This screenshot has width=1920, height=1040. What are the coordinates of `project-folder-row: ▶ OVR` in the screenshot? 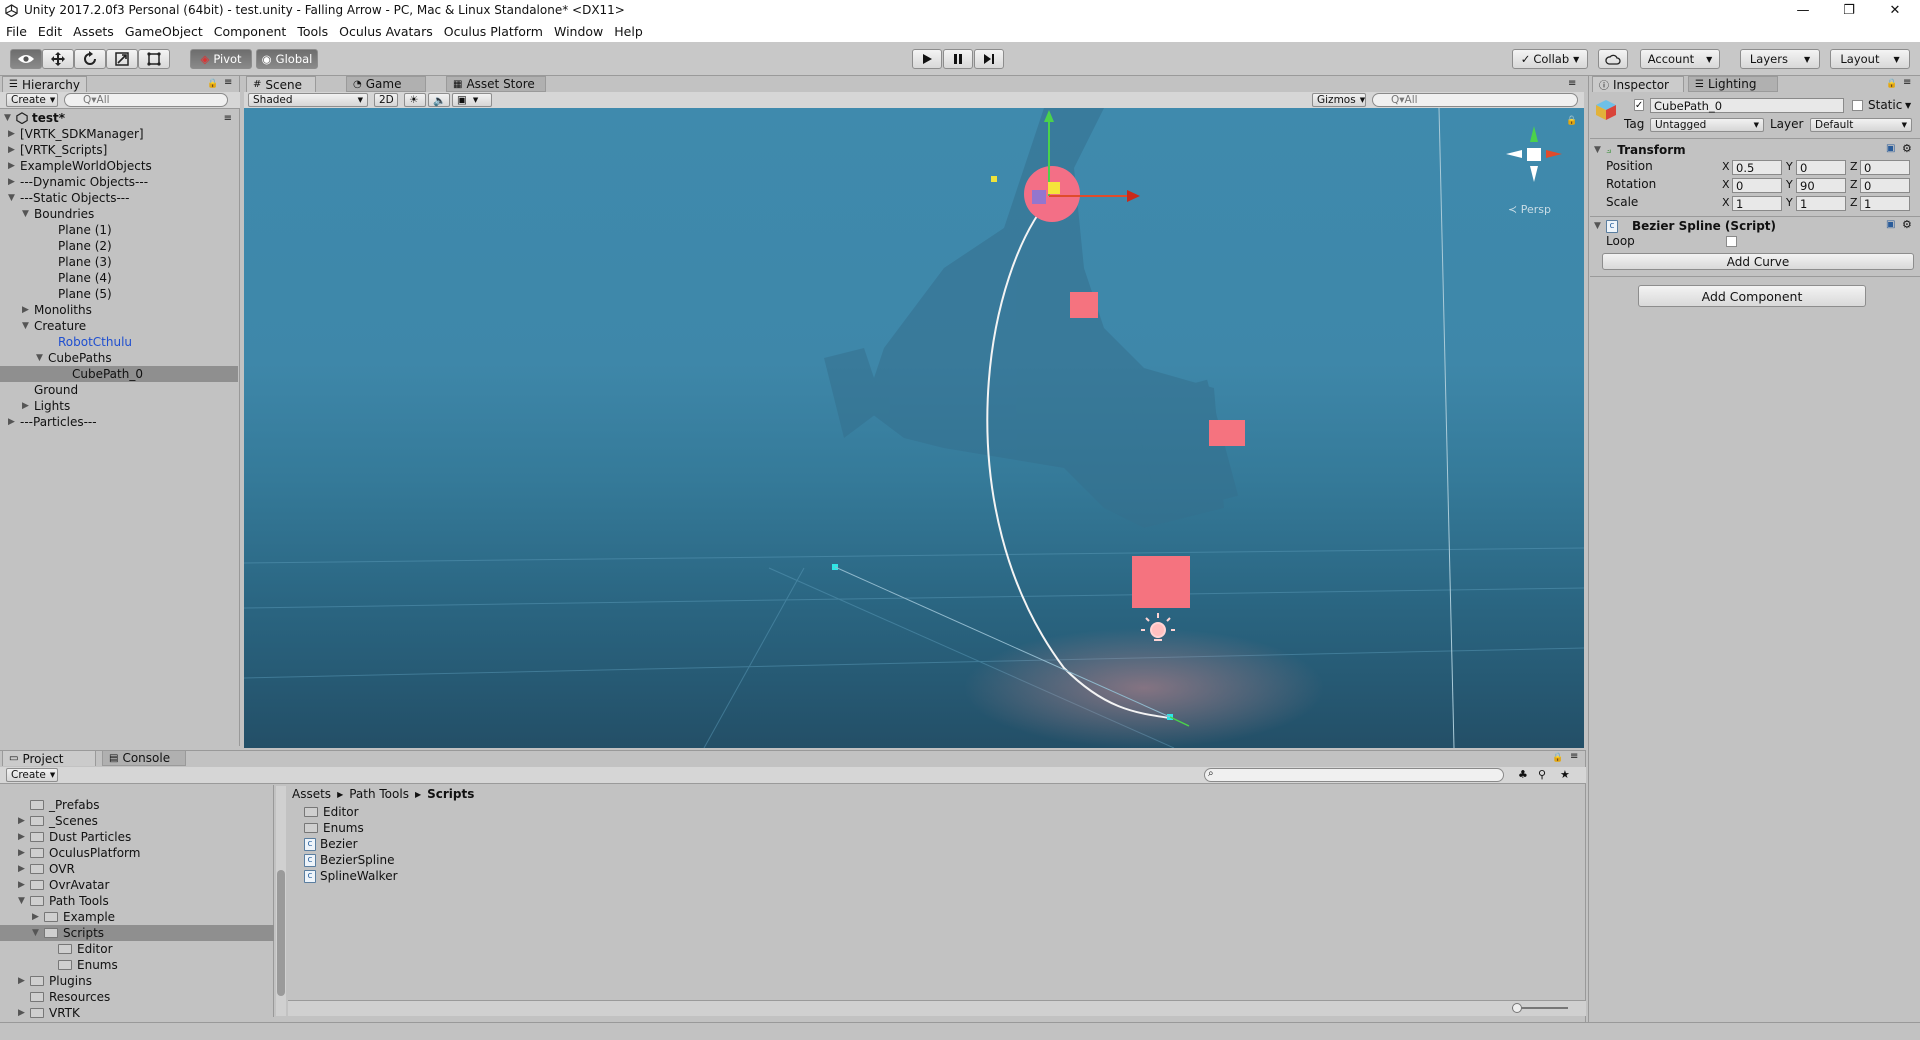 It's located at (137, 869).